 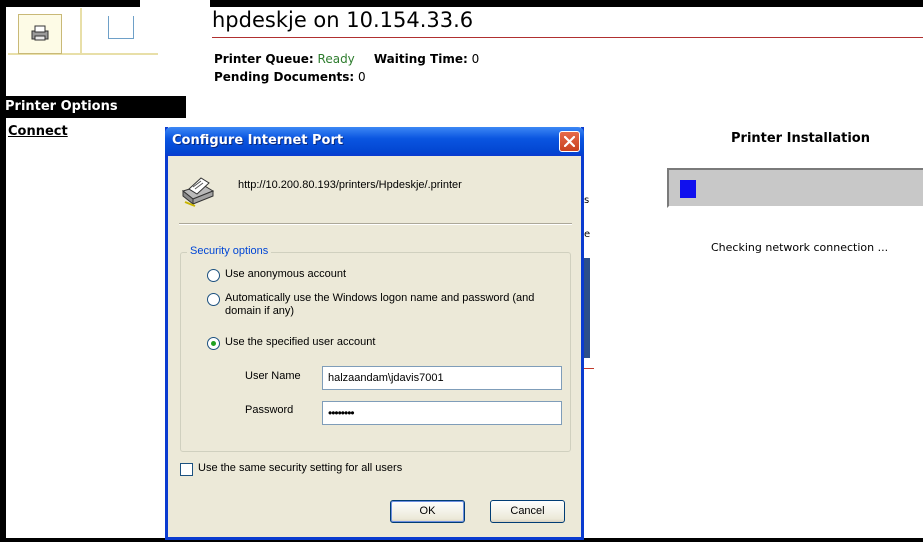 I want to click on username-field: halzaandam\jdavis7001, so click(x=442, y=378).